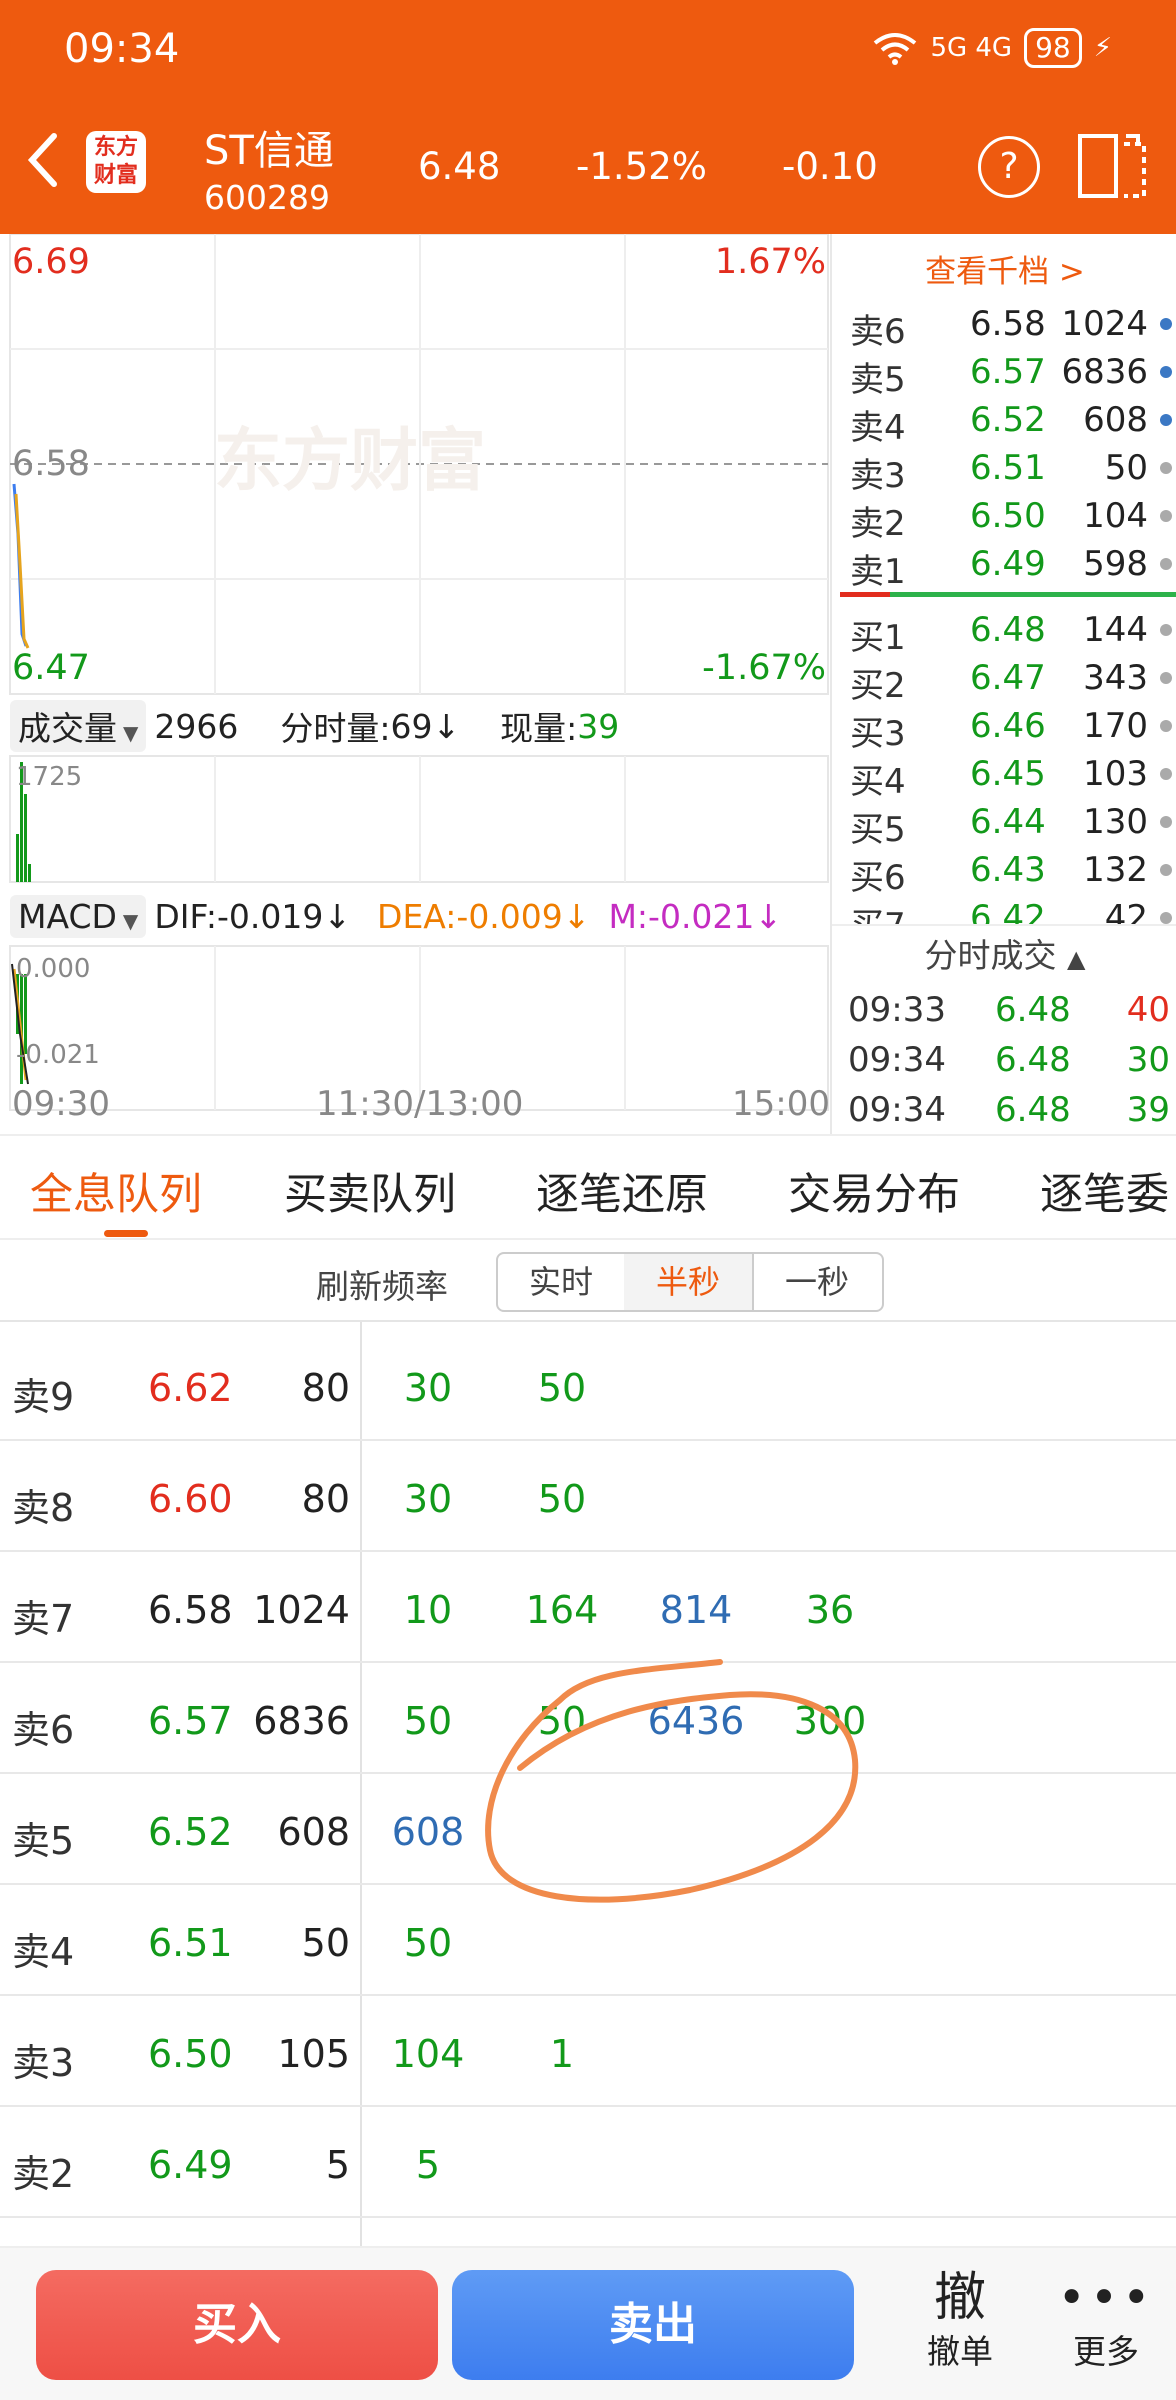 Image resolution: width=1176 pixels, height=2400 pixels. Describe the element at coordinates (878, 428) in the screenshot. I see `level-label: 卖4` at that location.